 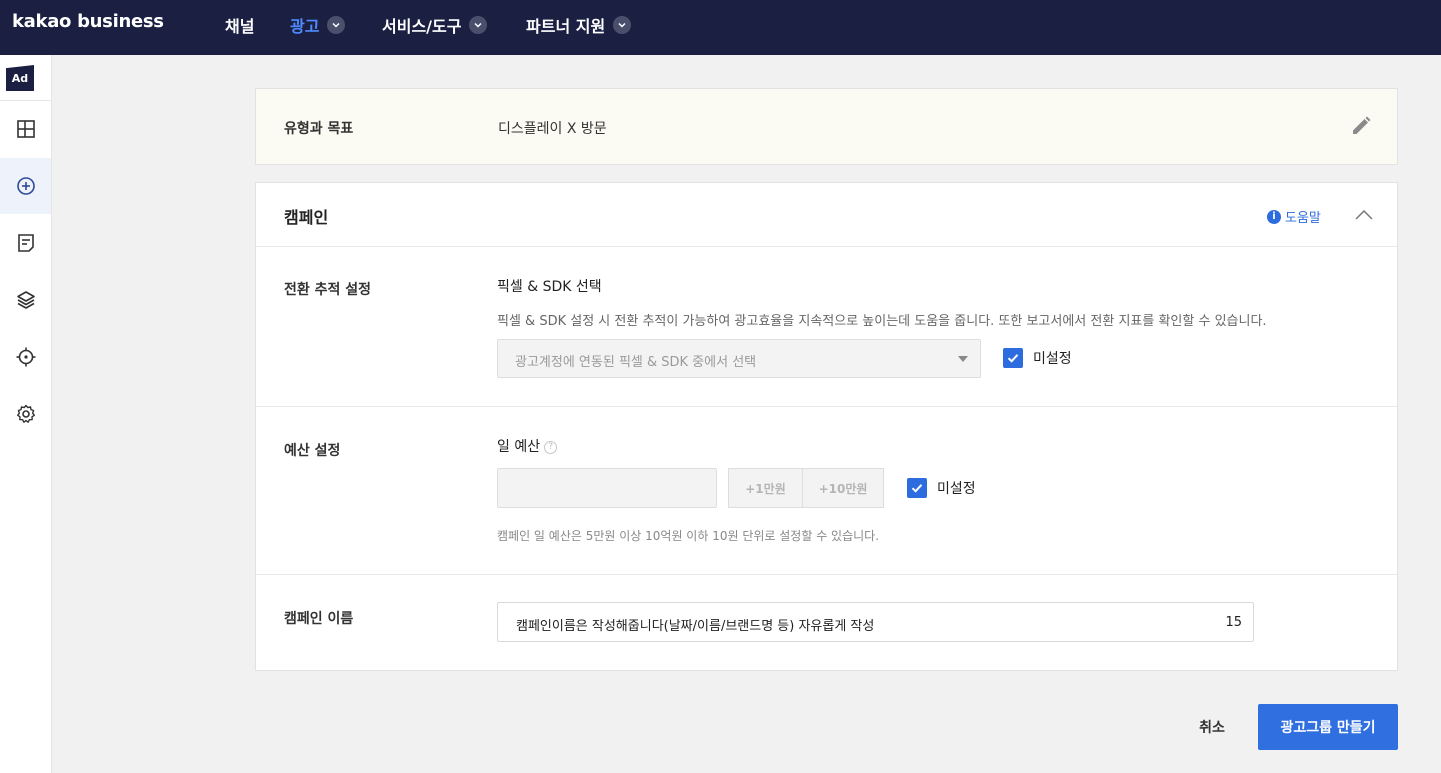 I want to click on nav-partner-support: 파트너 지원, so click(x=579, y=25).